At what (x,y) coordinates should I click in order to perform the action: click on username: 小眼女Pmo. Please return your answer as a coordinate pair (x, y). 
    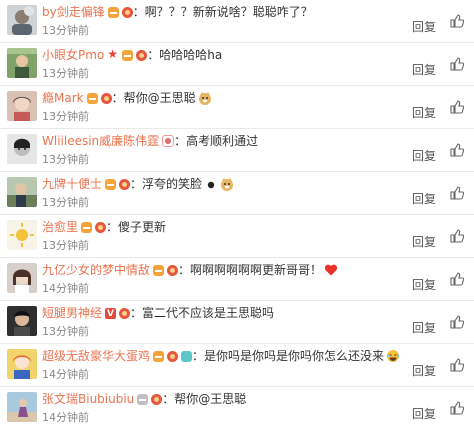
    Looking at the image, I should click on (73, 55).